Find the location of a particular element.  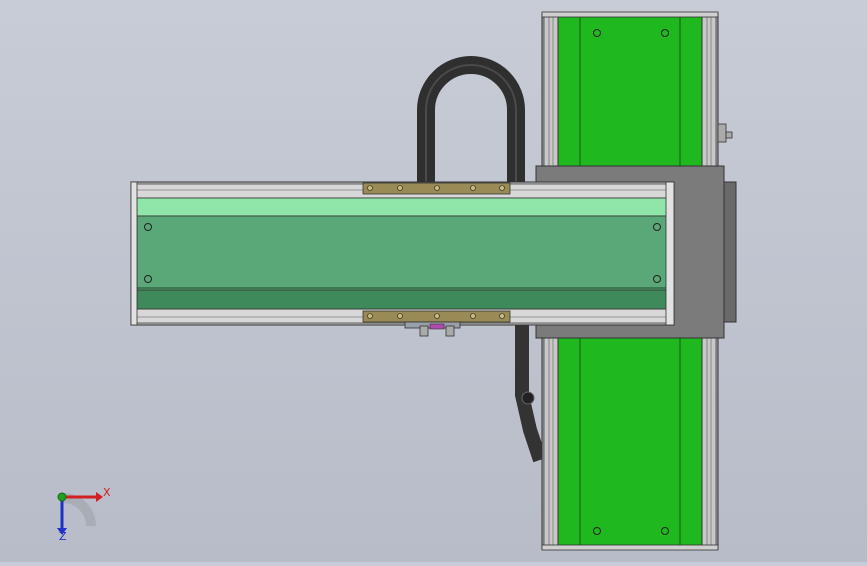

cable-chain-lower is located at coordinates (531, 391).